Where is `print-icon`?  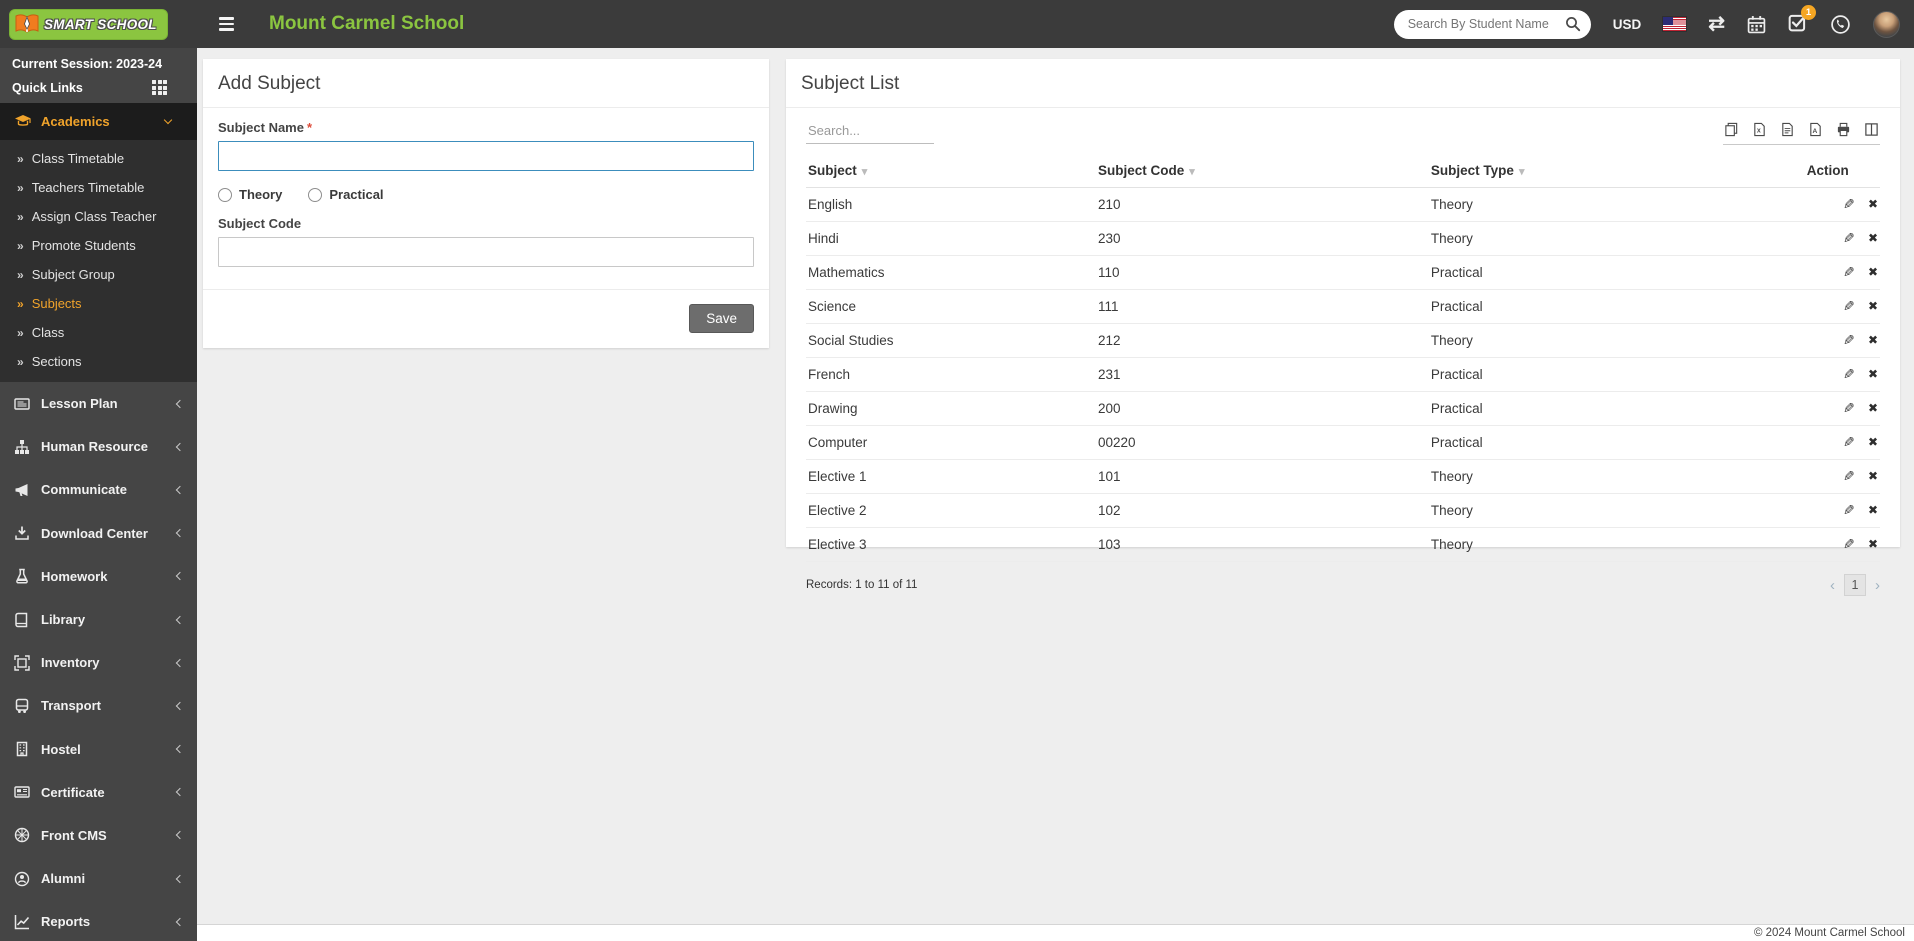
print-icon is located at coordinates (1843, 129).